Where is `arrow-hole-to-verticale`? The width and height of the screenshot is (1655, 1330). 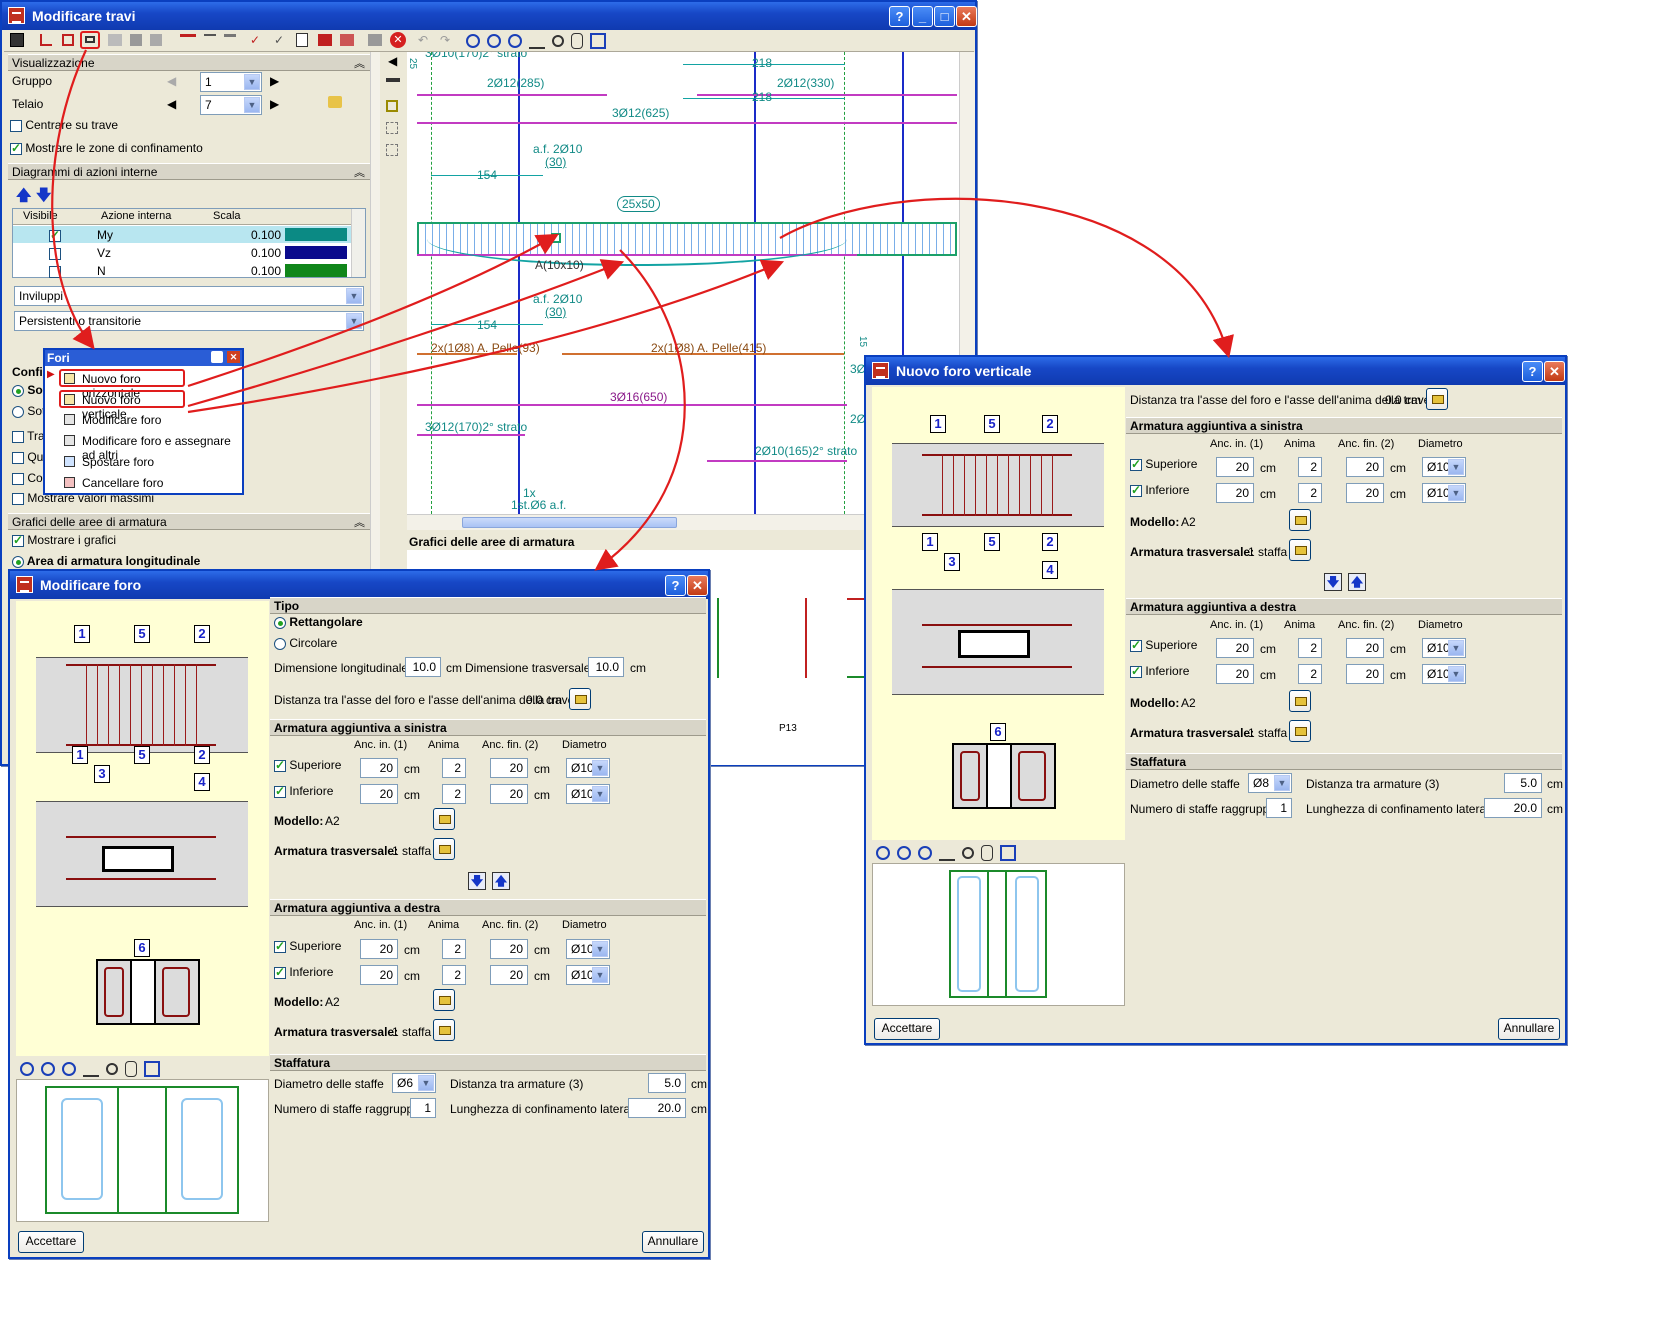
arrow-hole-to-verticale is located at coordinates (1006, 278).